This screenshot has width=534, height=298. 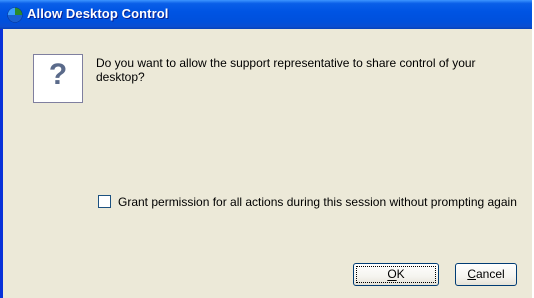 What do you see at coordinates (98, 13) in the screenshot?
I see `window-title: Allow Desktop Control` at bounding box center [98, 13].